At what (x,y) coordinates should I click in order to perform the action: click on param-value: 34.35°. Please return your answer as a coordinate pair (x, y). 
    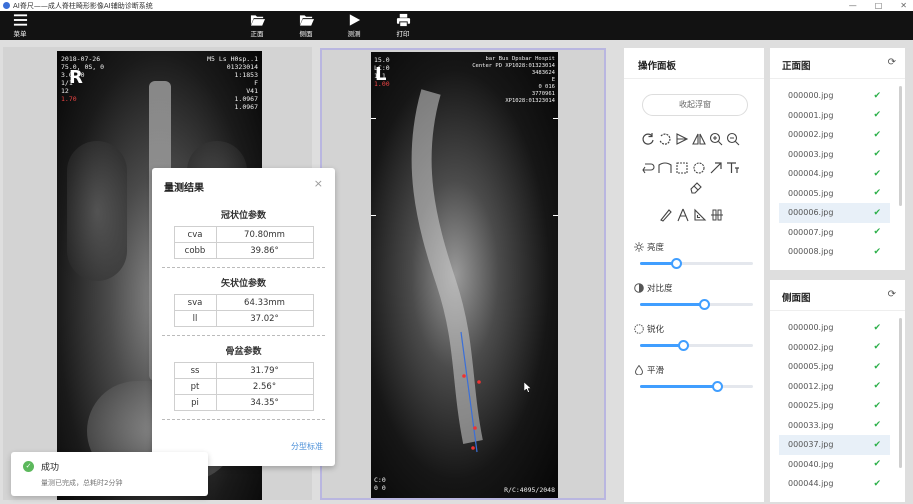
    Looking at the image, I should click on (264, 402).